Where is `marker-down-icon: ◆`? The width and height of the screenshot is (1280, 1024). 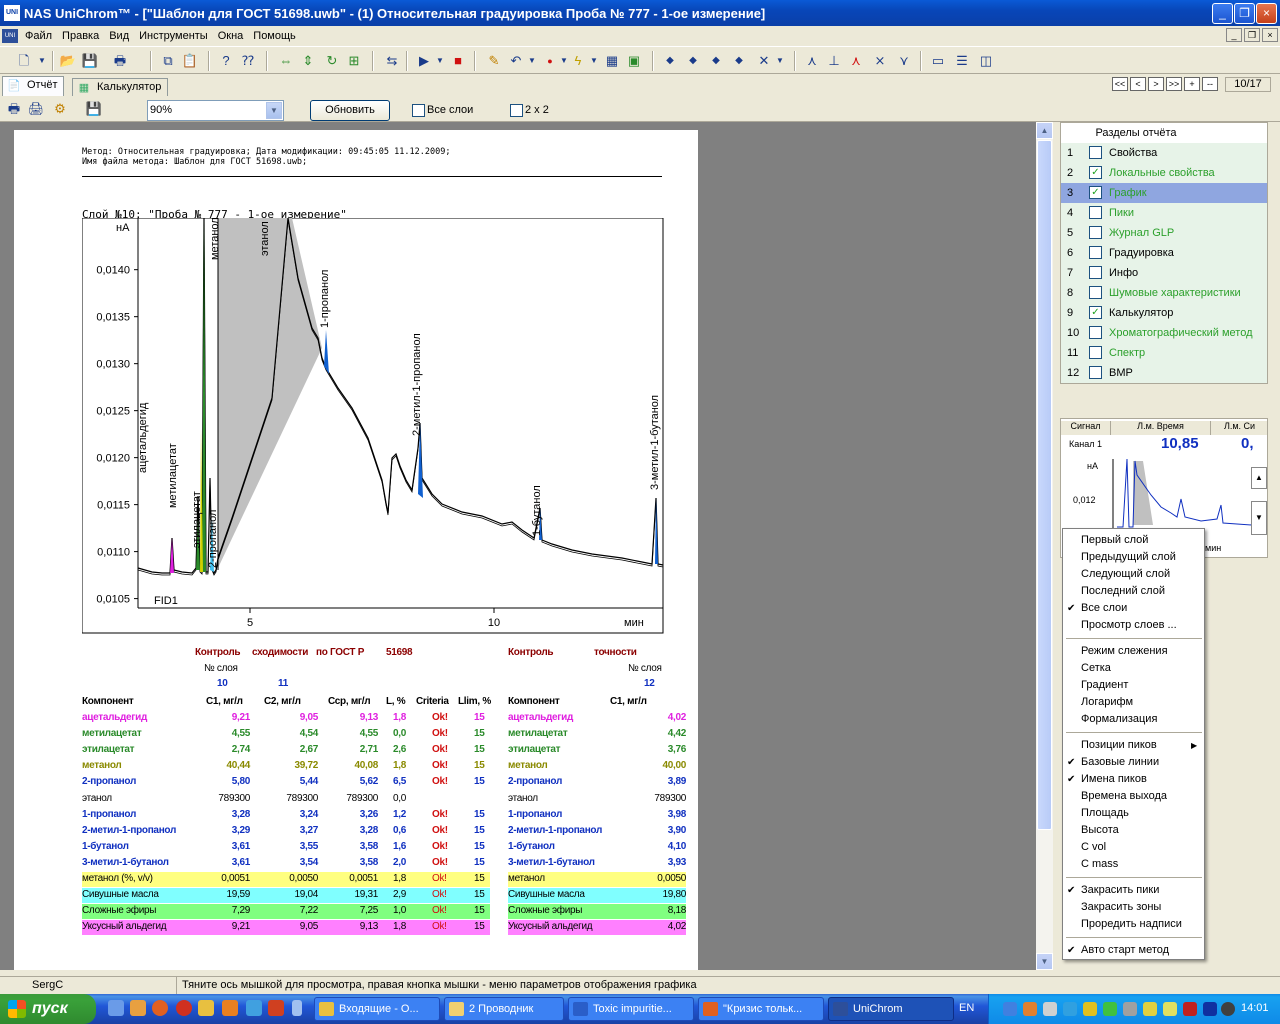
marker-down-icon: ◆ is located at coordinates (739, 61).